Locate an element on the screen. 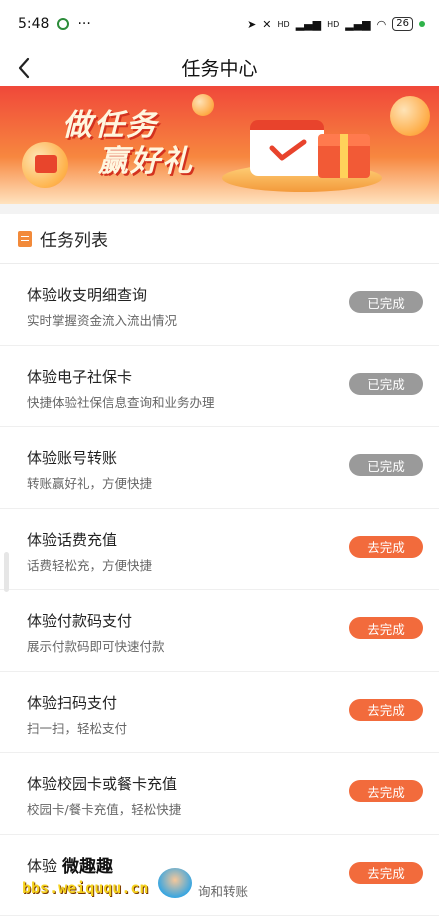 The width and height of the screenshot is (439, 920). page-title: 任务中心 is located at coordinates (219, 68).